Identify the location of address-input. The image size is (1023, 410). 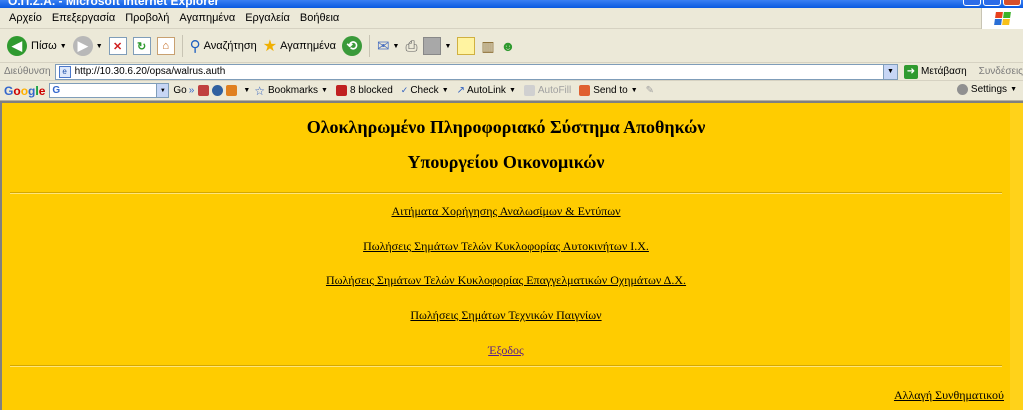
(474, 71).